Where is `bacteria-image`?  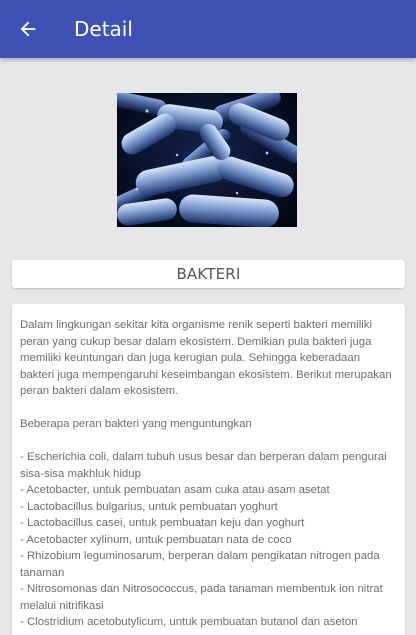
bacteria-image is located at coordinates (207, 160).